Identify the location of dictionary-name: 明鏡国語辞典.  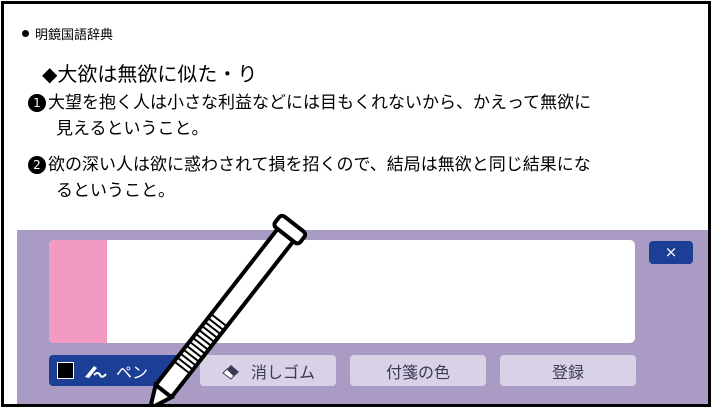
(74, 35).